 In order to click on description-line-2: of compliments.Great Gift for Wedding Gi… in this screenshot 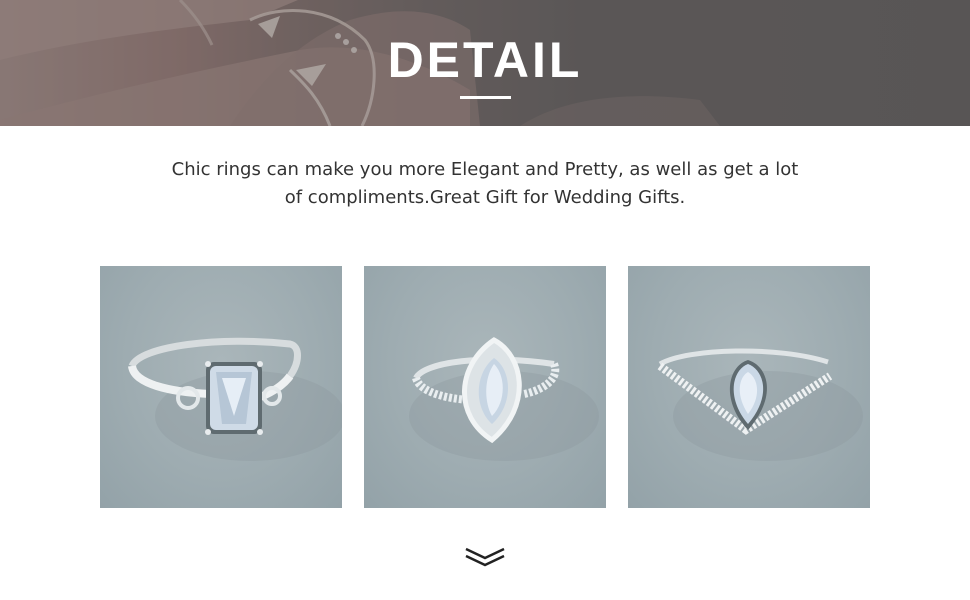, I will do `click(485, 197)`.